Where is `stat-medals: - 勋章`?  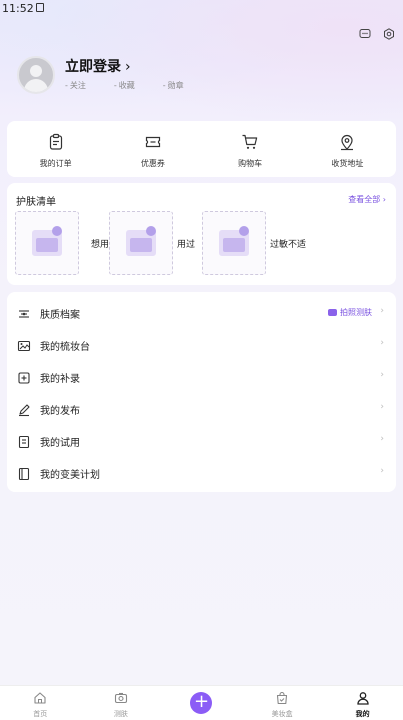 stat-medals: - 勋章 is located at coordinates (173, 85).